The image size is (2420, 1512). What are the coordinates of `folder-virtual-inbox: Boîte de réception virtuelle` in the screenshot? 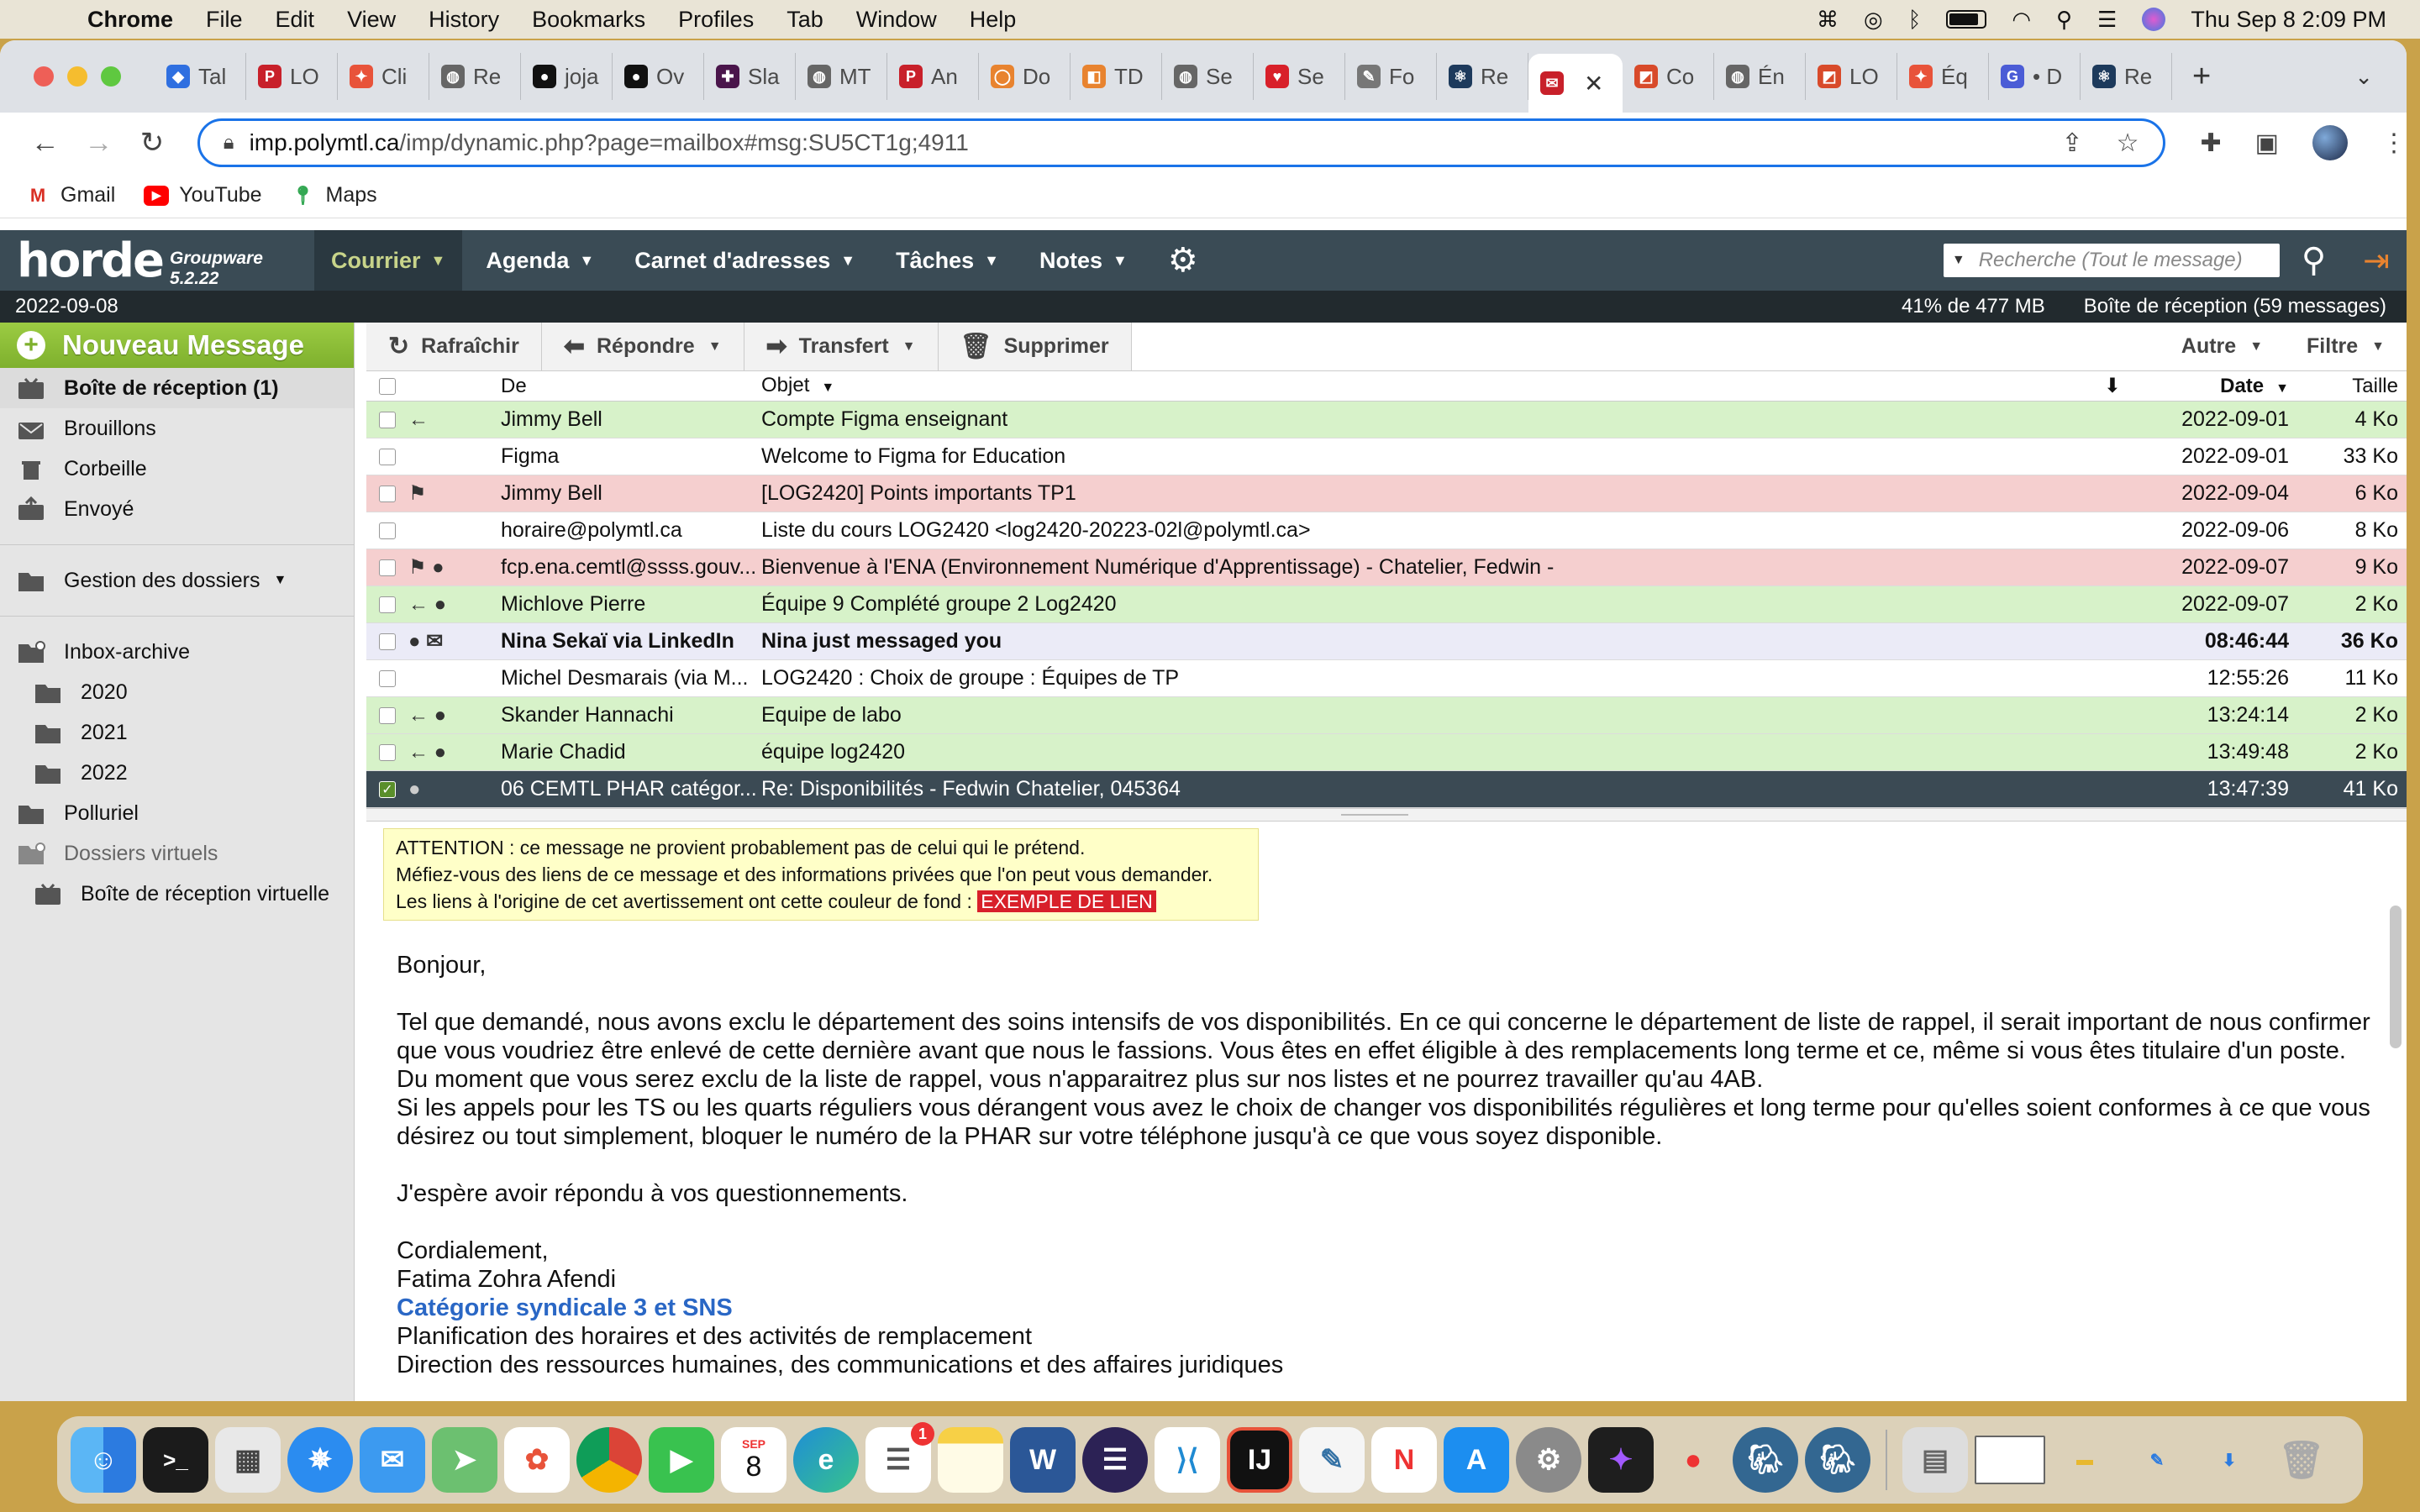 It's located at (177, 894).